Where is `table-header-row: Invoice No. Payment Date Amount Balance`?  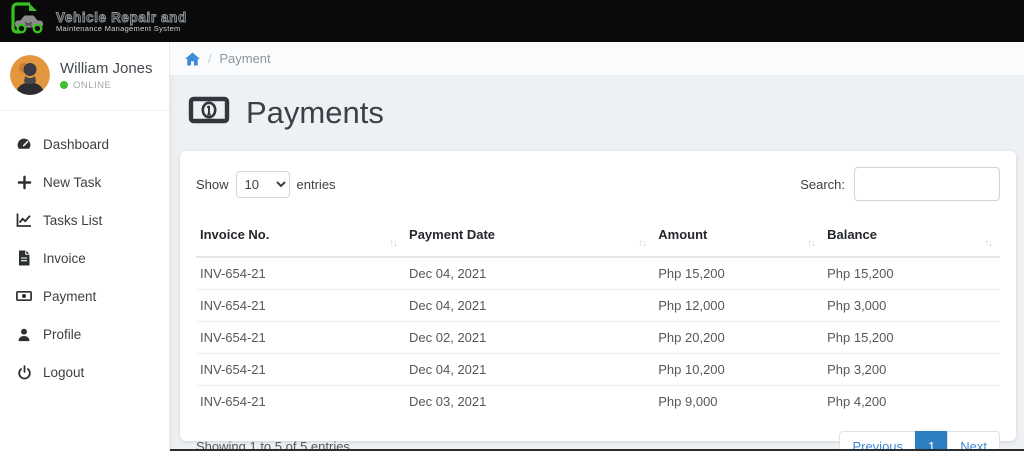 table-header-row: Invoice No. Payment Date Amount Balance is located at coordinates (598, 240).